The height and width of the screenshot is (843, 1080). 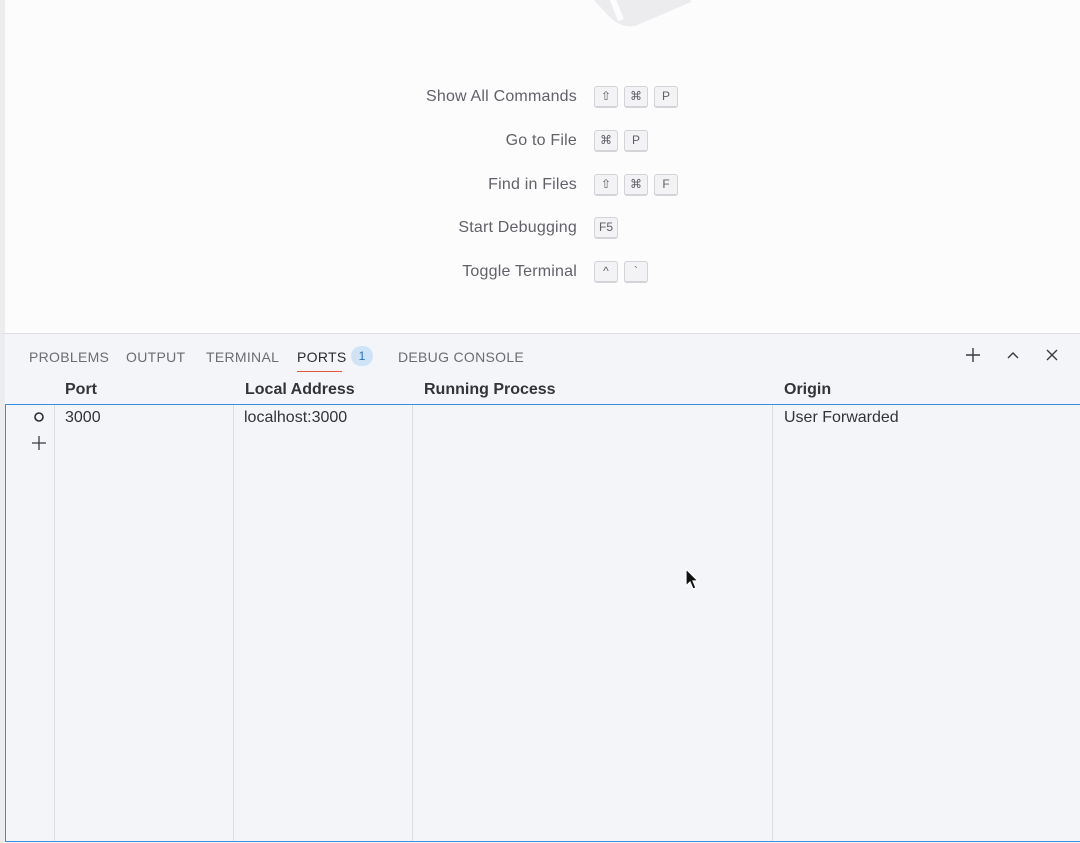 What do you see at coordinates (362, 356) in the screenshot?
I see `ports-count-badge: 1` at bounding box center [362, 356].